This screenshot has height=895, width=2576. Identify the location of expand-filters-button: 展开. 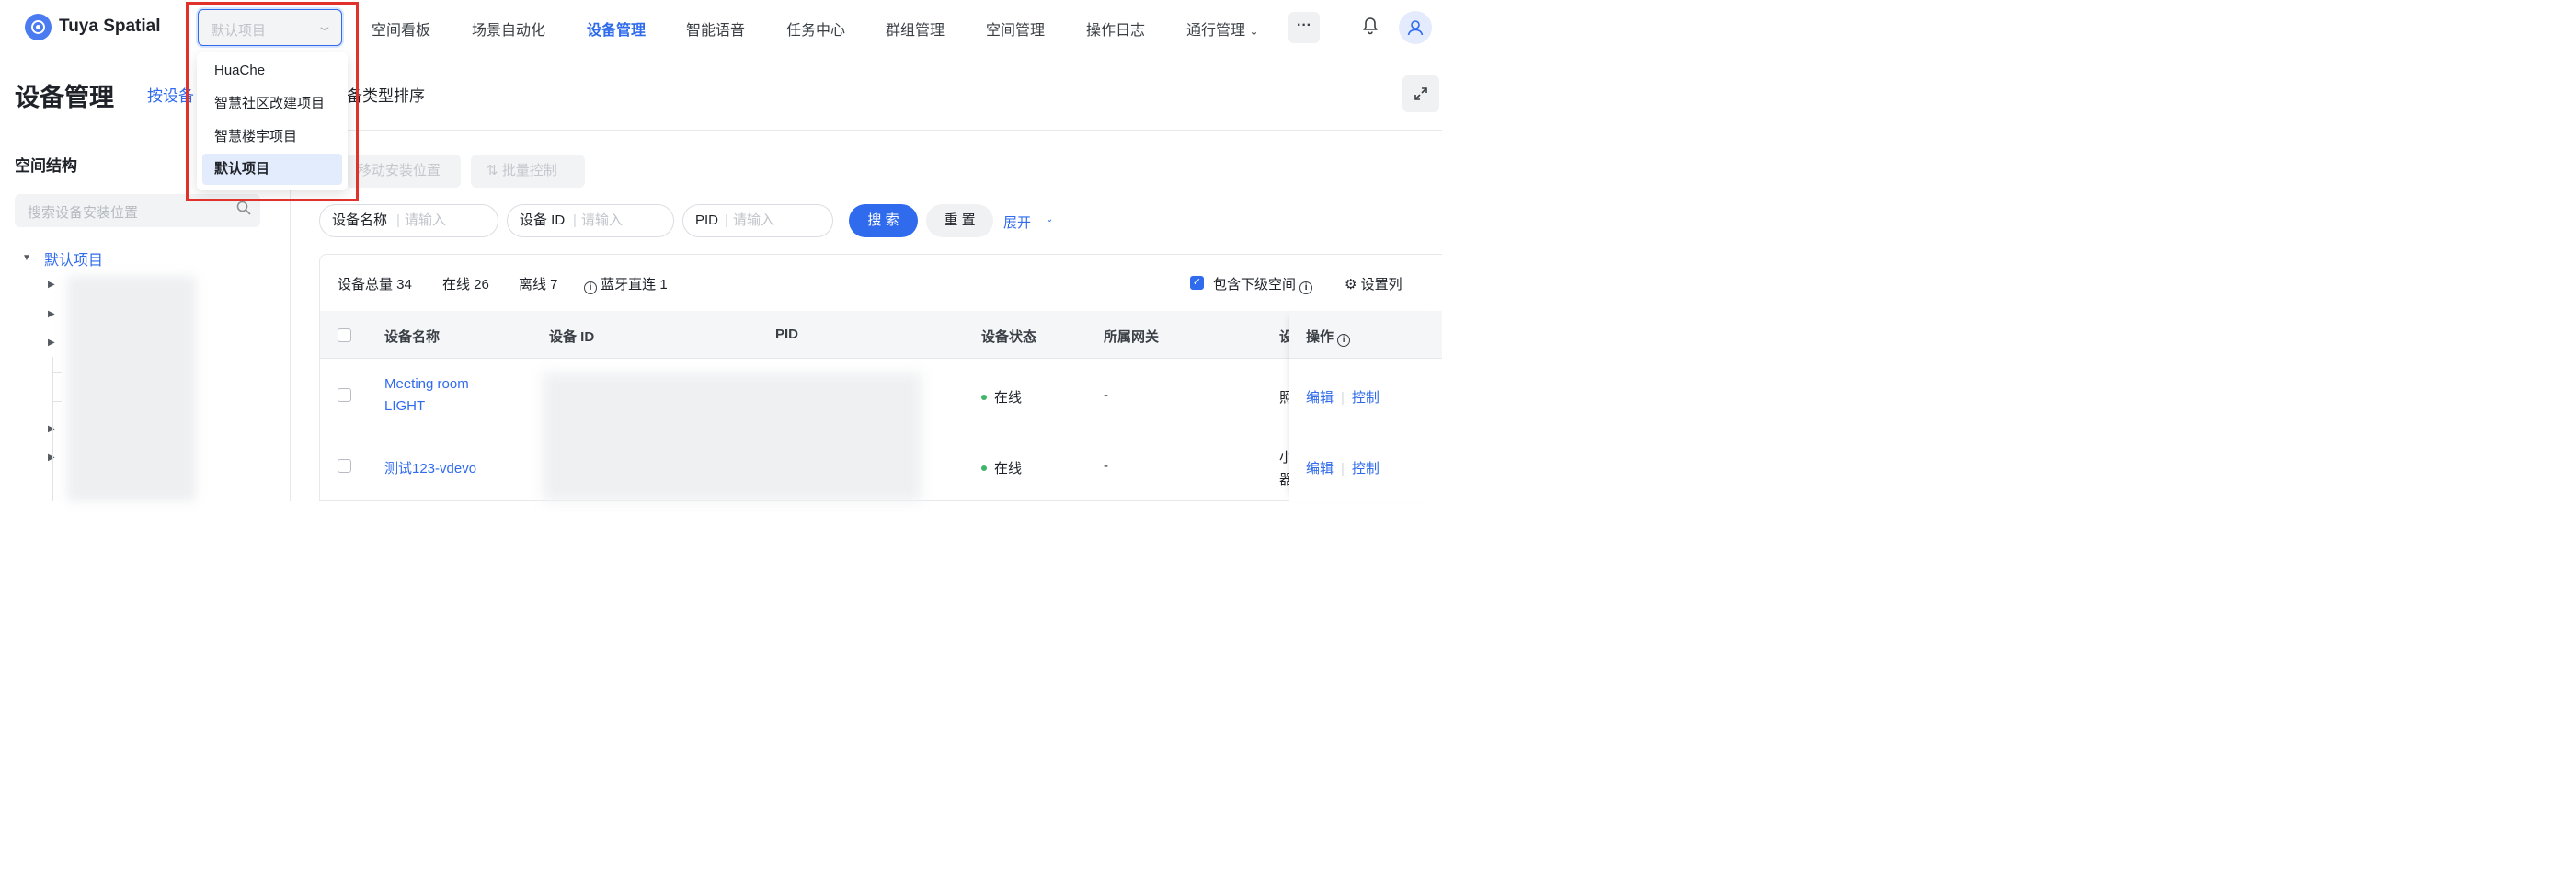
(1017, 222).